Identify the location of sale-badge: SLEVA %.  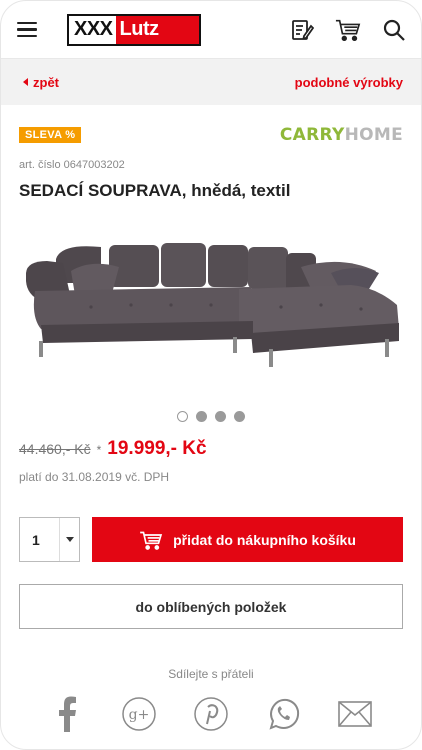
(50, 135).